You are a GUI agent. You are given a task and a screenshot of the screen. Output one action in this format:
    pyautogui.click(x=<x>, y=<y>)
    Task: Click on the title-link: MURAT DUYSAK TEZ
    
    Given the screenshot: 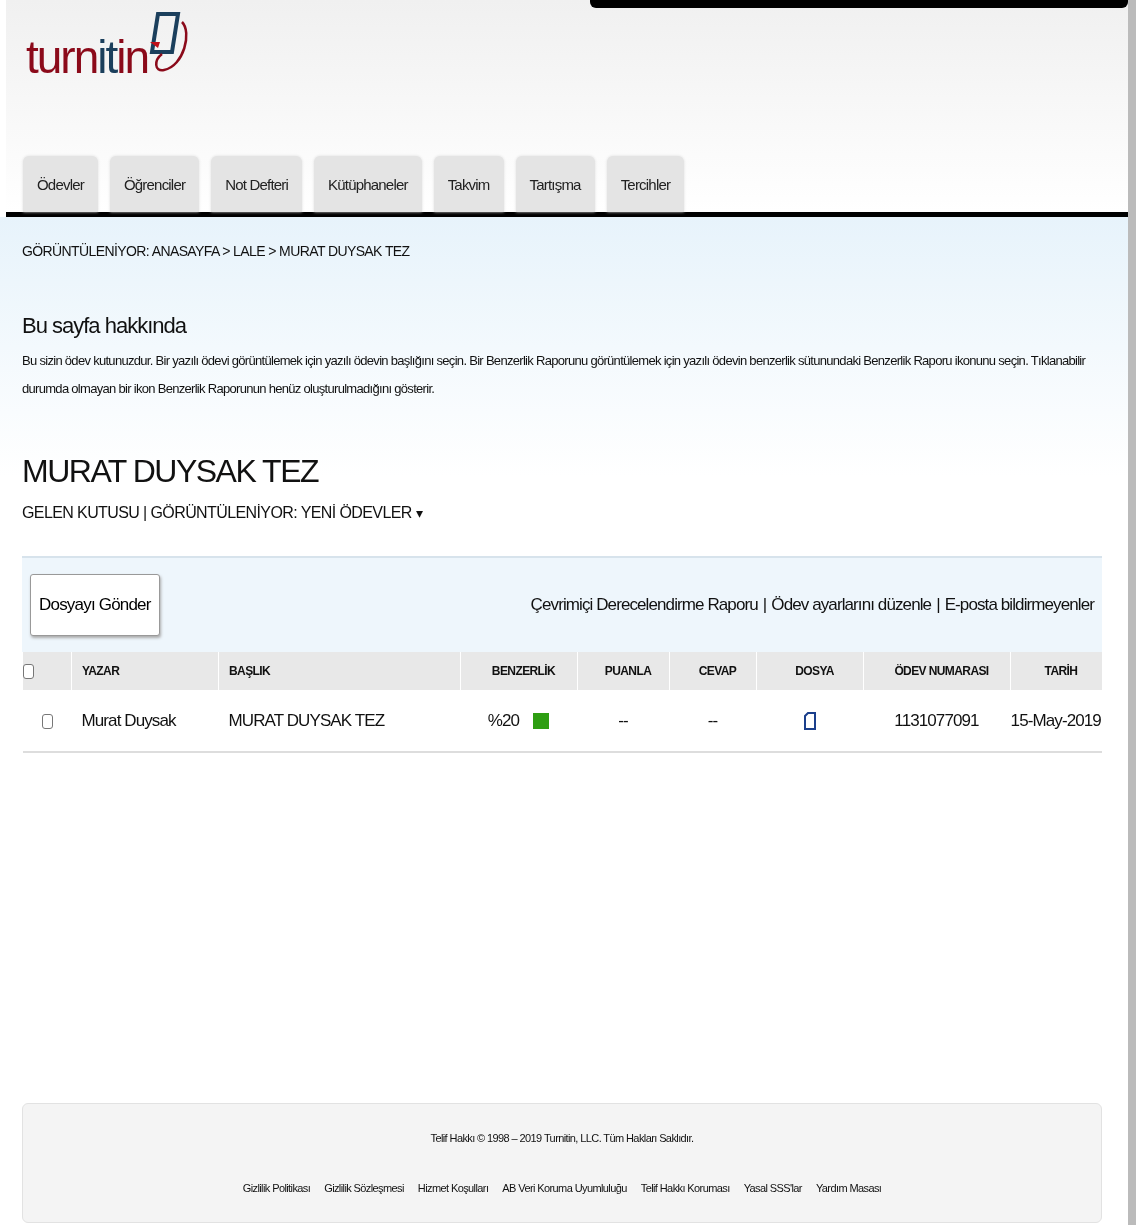 What is the action you would take?
    pyautogui.click(x=306, y=720)
    